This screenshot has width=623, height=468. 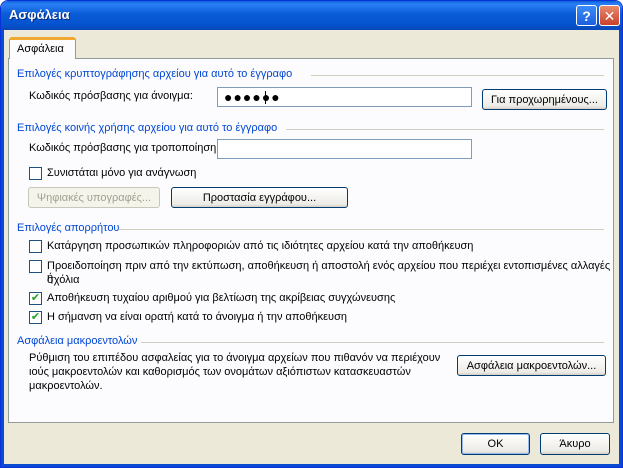 I want to click on readonly-checkbox, so click(x=35, y=173).